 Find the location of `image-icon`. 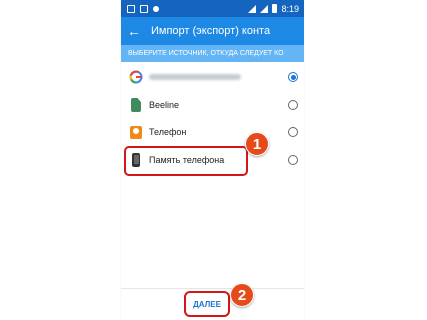

image-icon is located at coordinates (131, 8).